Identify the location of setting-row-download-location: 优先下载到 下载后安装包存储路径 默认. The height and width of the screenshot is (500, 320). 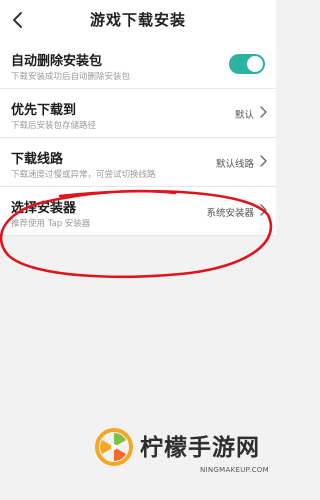
(138, 113).